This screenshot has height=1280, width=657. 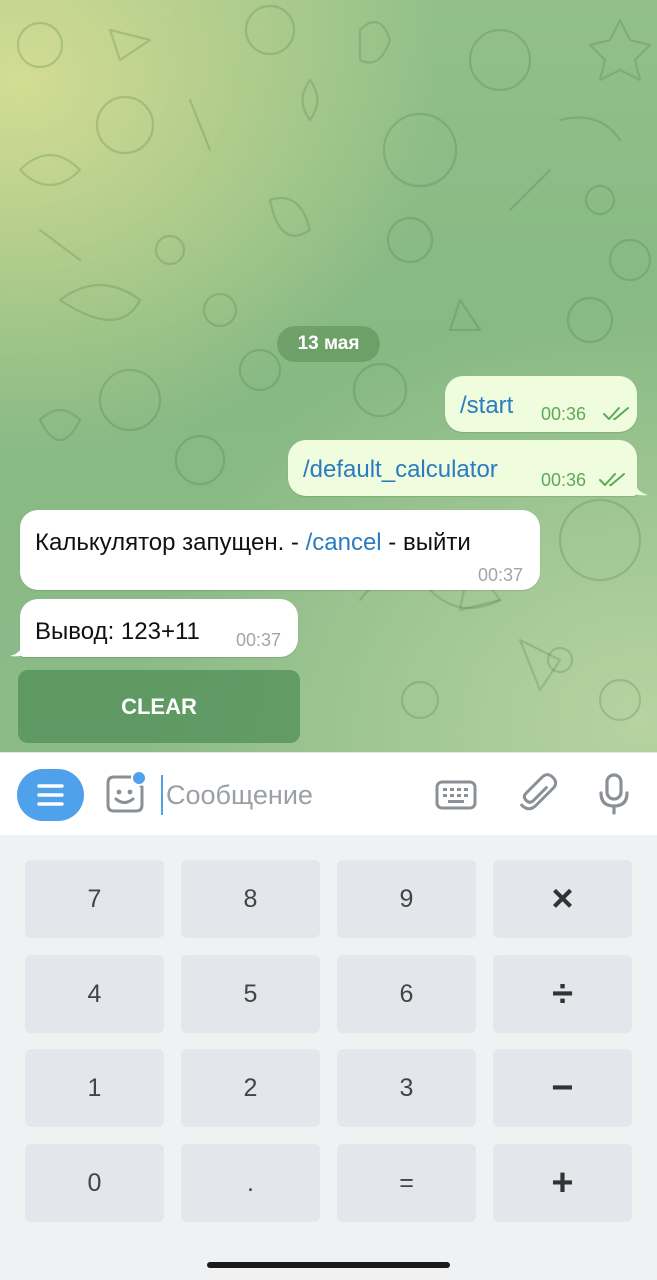 What do you see at coordinates (94, 1088) in the screenshot?
I see `key-1: 1` at bounding box center [94, 1088].